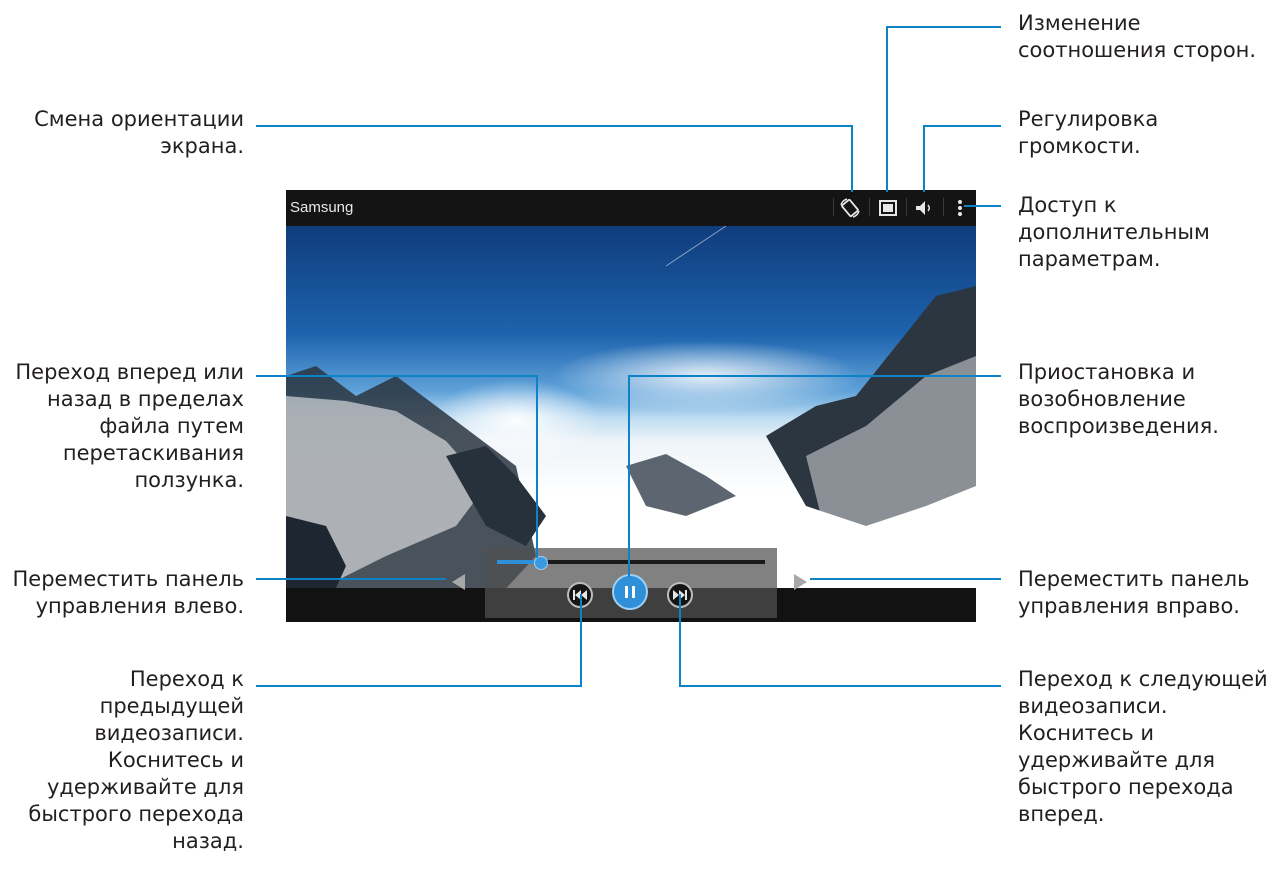 The height and width of the screenshot is (877, 1280). I want to click on pause-icon, so click(630, 592).